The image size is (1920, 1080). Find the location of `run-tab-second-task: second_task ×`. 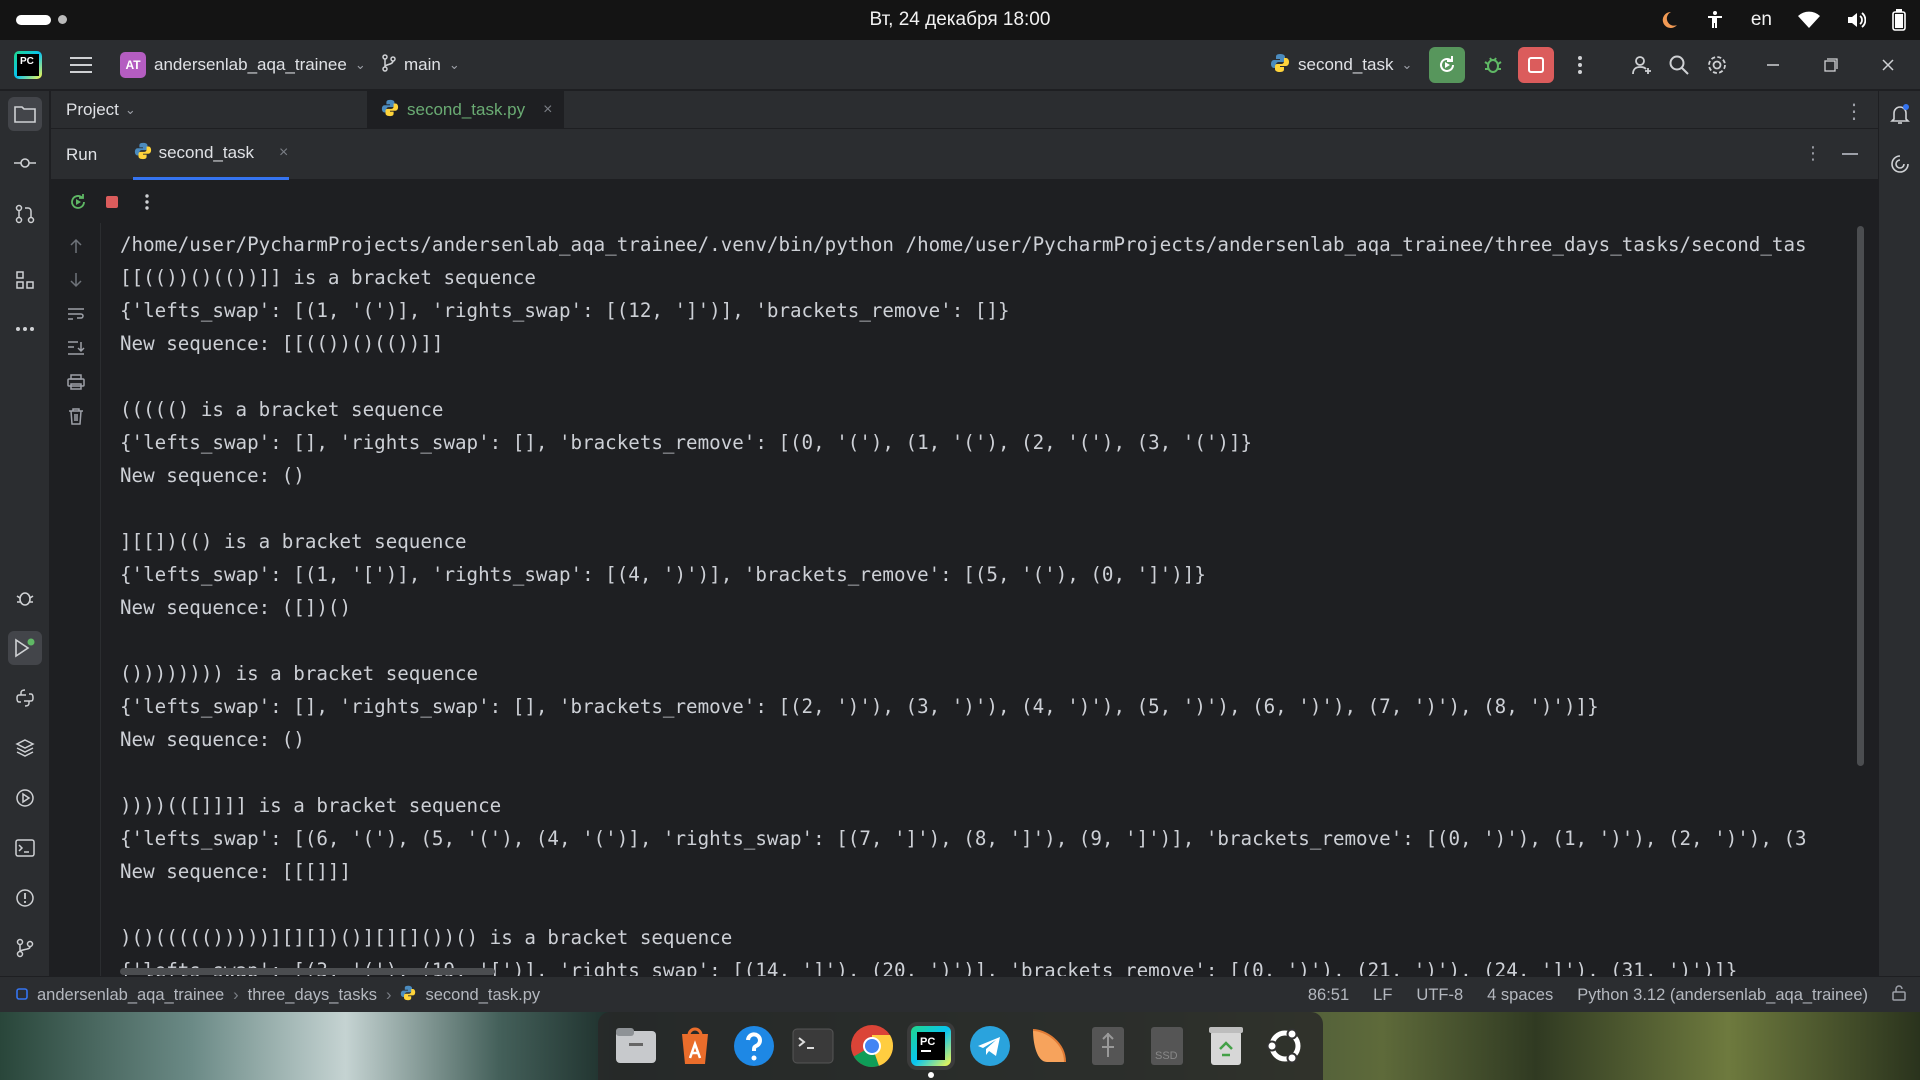

run-tab-second-task: second_task × is located at coordinates (211, 154).